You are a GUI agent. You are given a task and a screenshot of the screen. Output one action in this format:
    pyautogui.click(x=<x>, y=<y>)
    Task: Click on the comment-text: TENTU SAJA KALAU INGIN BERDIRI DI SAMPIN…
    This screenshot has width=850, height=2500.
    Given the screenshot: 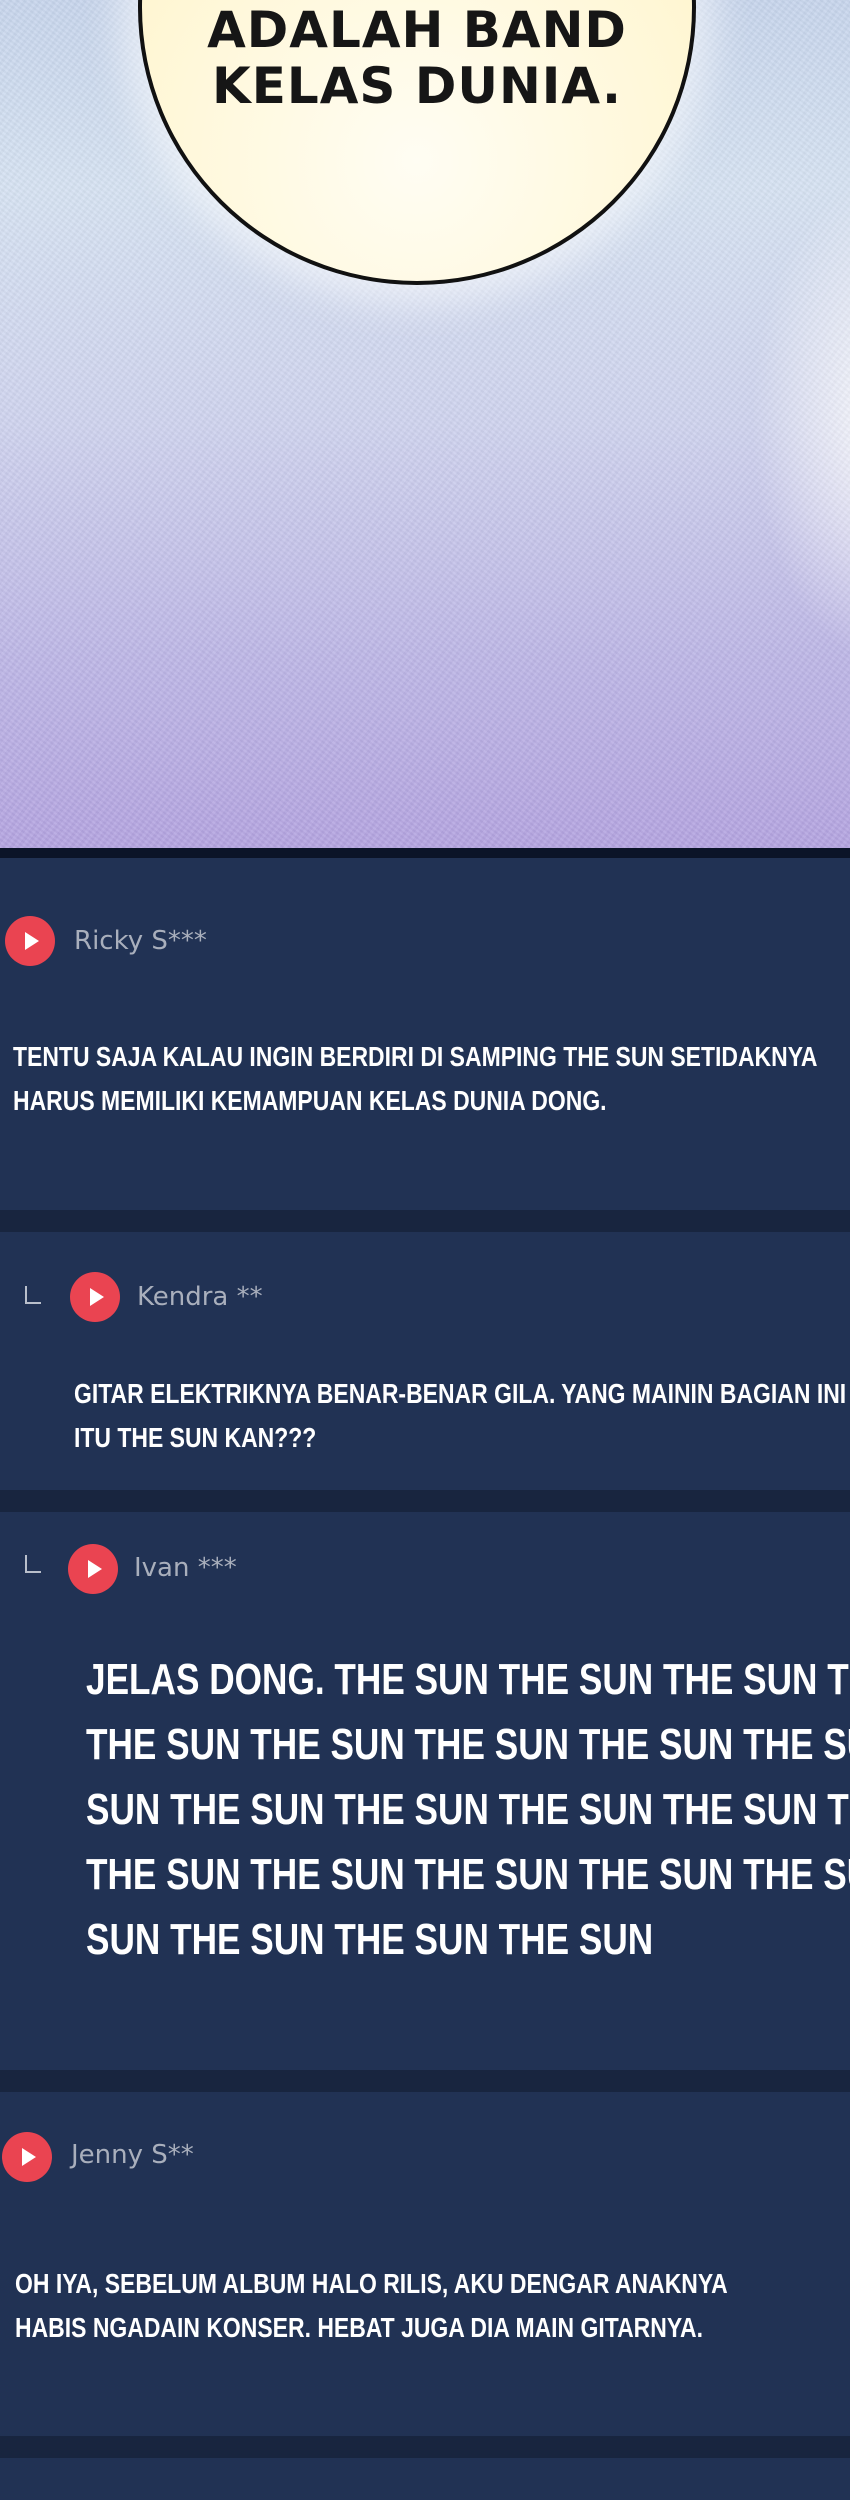 What is the action you would take?
    pyautogui.click(x=415, y=1079)
    